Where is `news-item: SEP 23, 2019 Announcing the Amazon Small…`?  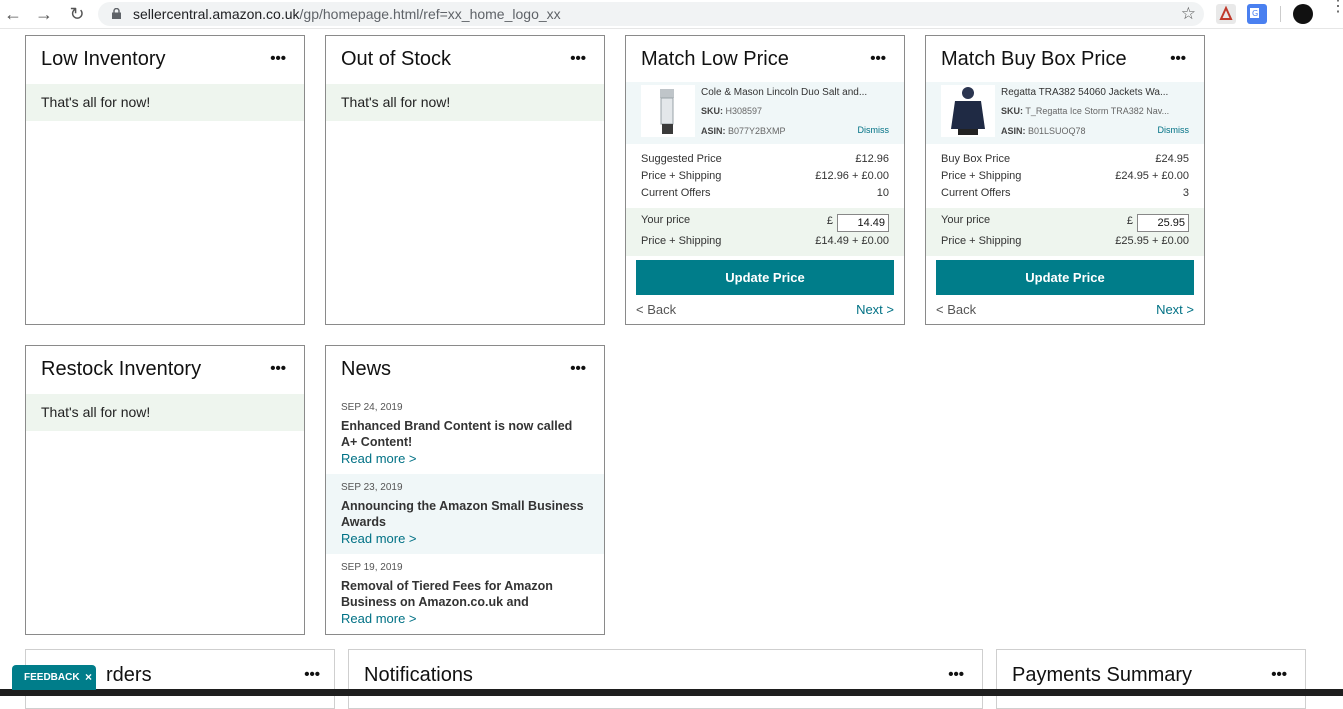 news-item: SEP 23, 2019 Announcing the Amazon Small… is located at coordinates (465, 514).